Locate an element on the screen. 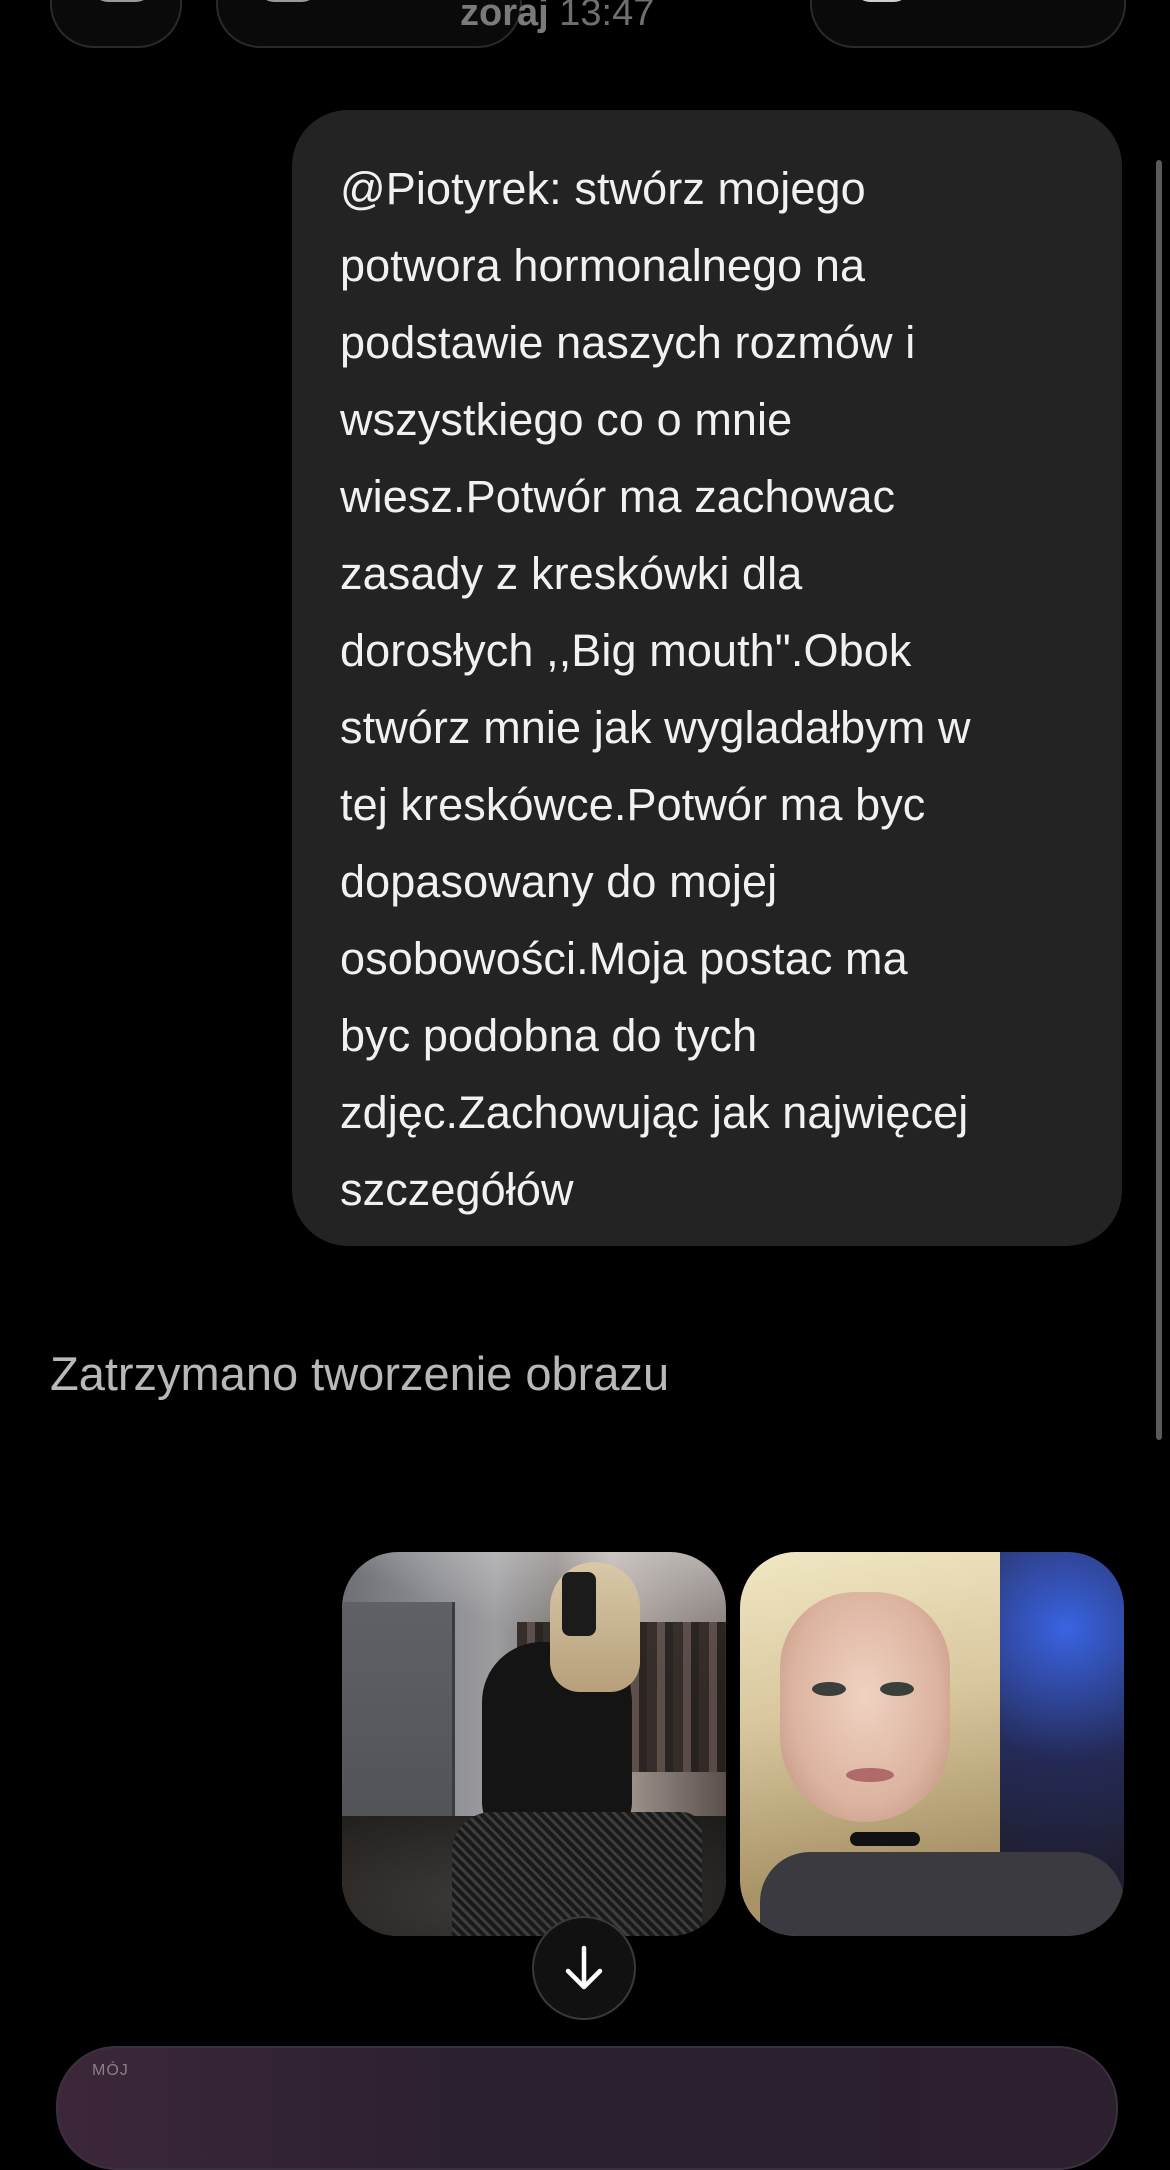  composer-label: MÓJ is located at coordinates (110, 2070).